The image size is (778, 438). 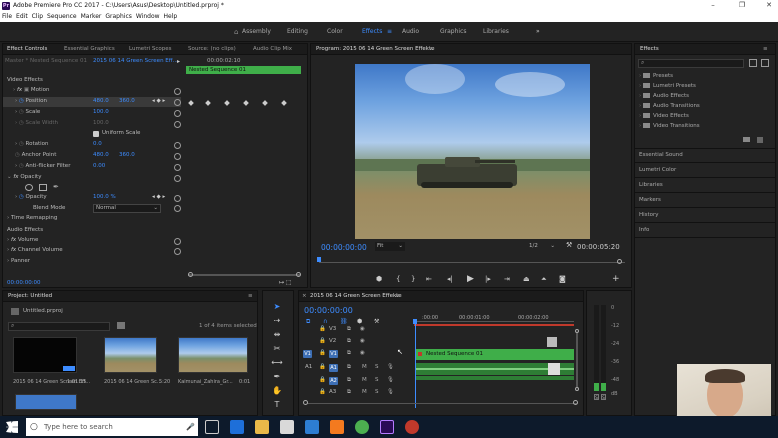 I want to click on solo-right-button: S, so click(x=603, y=397).